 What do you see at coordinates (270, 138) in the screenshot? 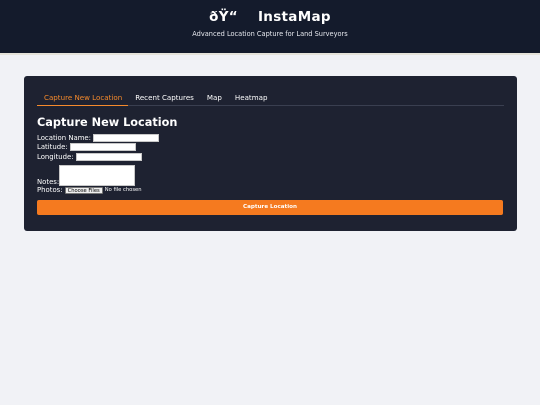
I see `location-name-row: Location Name:` at bounding box center [270, 138].